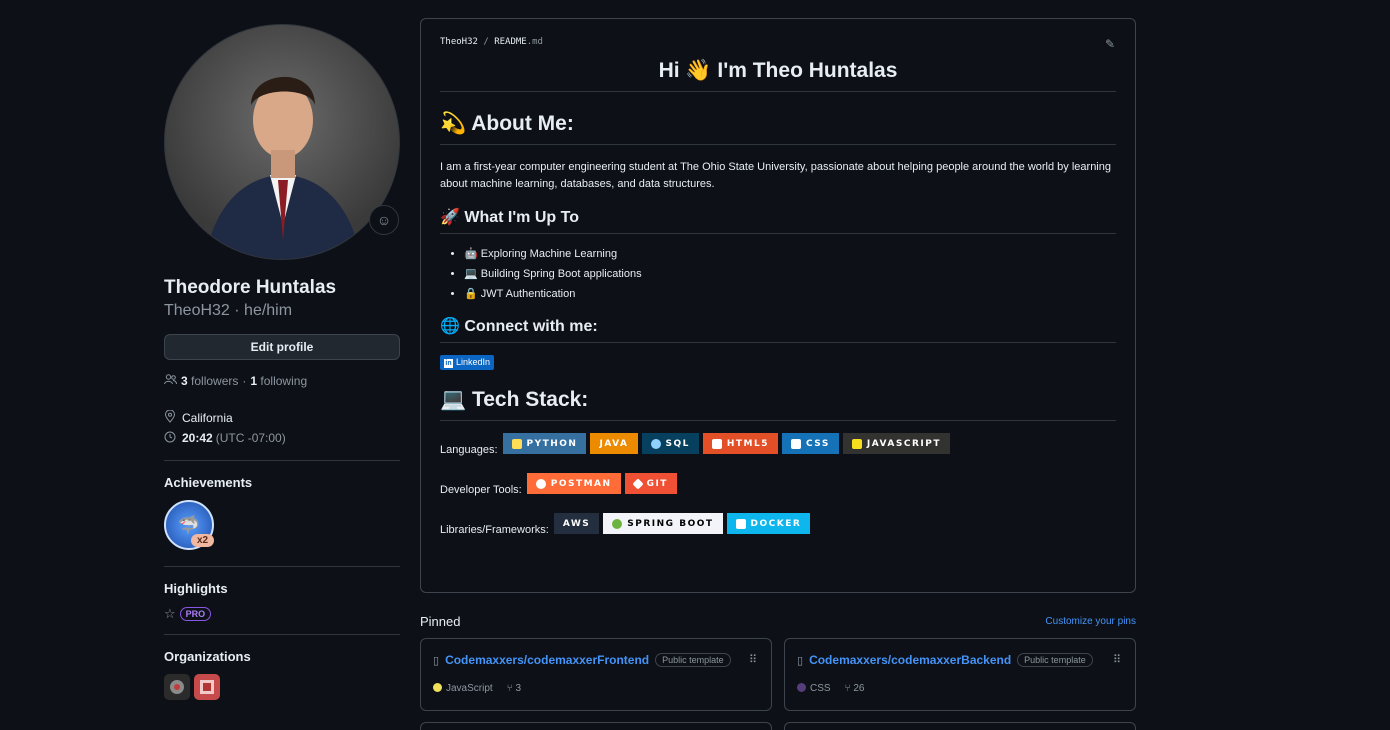 The image size is (1390, 730). I want to click on readme-hero-heading: Hi 👋 I'm Theo Huntalas, so click(778, 75).